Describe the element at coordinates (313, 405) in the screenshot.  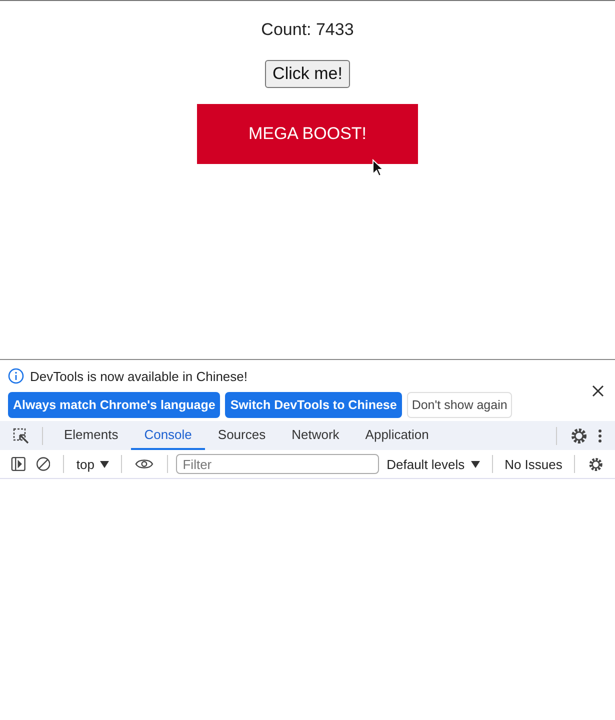
I see `banner-button: Switch DevTools to Chinese` at that location.